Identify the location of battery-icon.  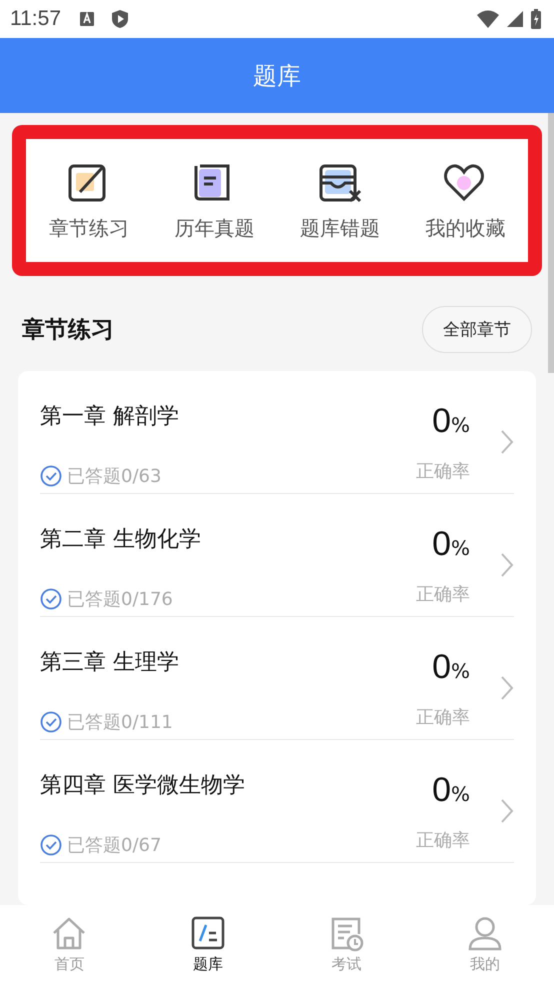
(536, 19).